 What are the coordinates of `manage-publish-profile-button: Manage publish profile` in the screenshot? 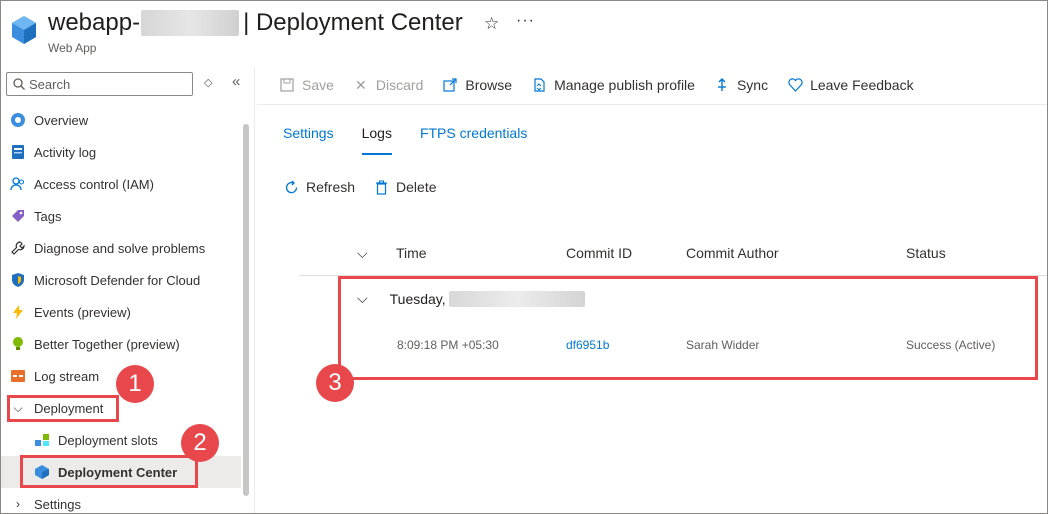 It's located at (613, 85).